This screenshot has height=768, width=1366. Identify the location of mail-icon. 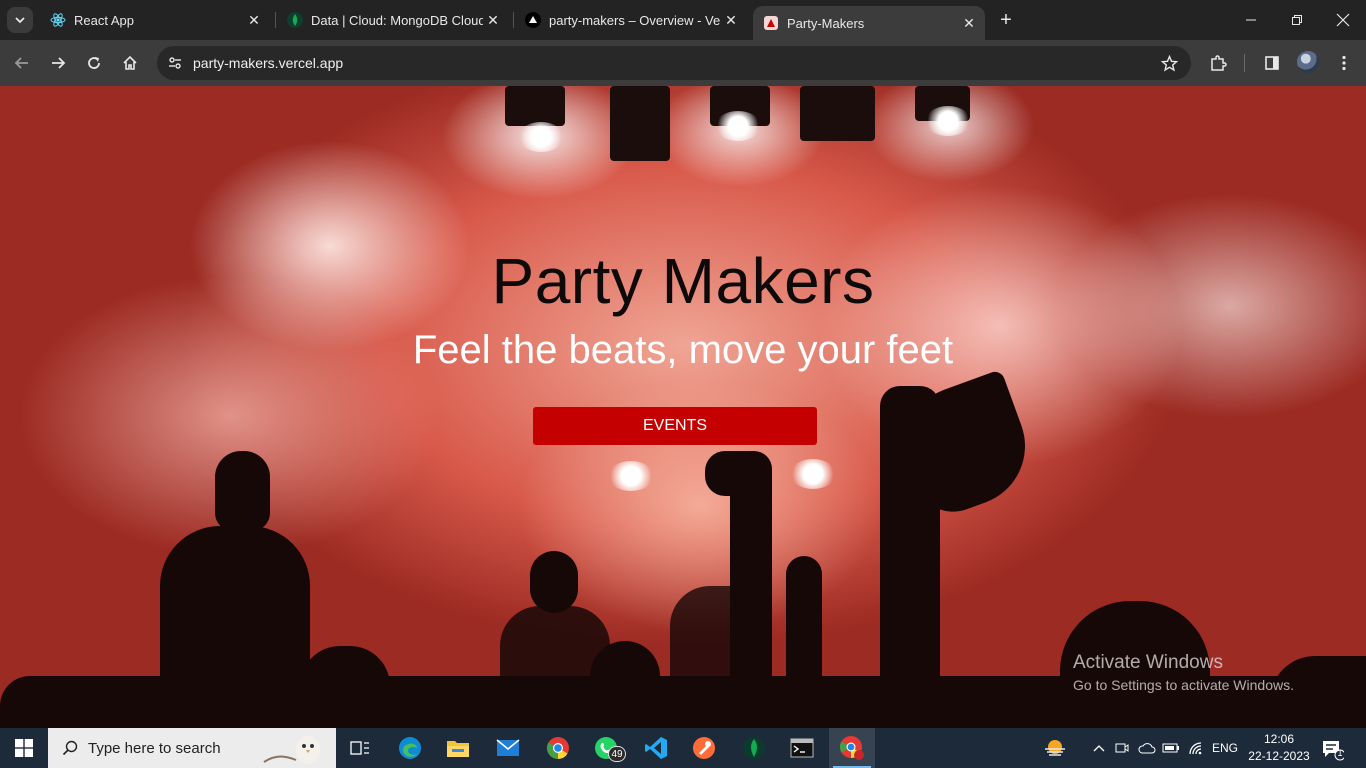
(508, 747).